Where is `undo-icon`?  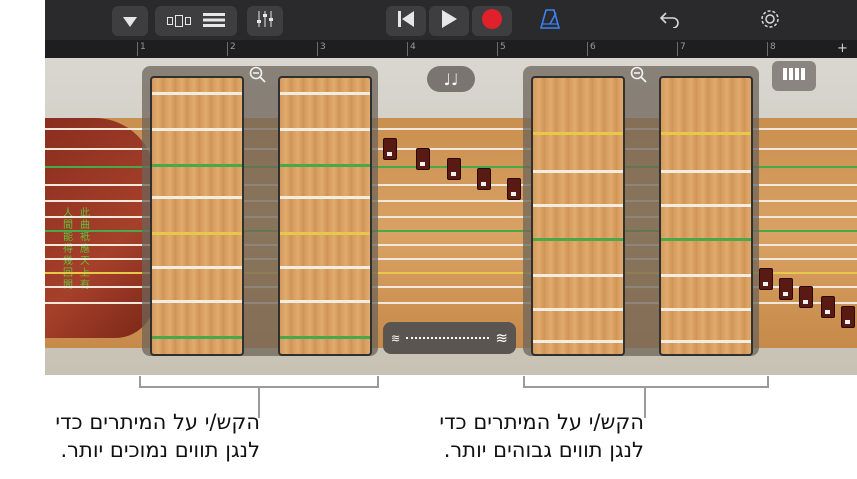 undo-icon is located at coordinates (669, 21).